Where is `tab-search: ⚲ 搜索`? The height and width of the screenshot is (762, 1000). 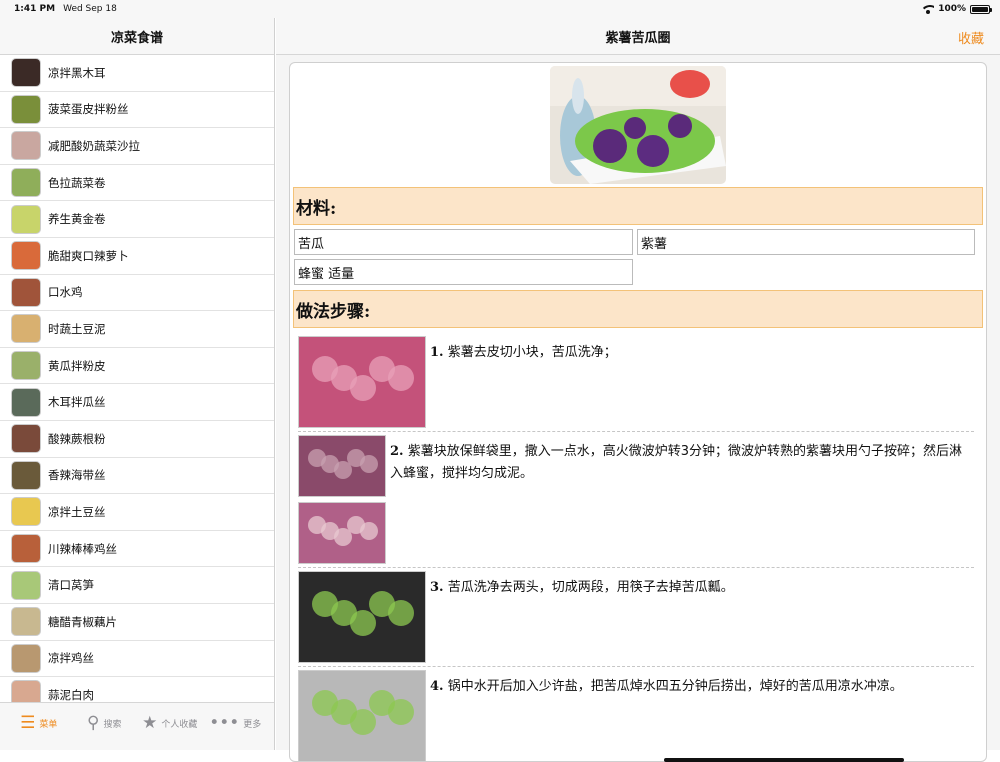 tab-search: ⚲ 搜索 is located at coordinates (105, 723).